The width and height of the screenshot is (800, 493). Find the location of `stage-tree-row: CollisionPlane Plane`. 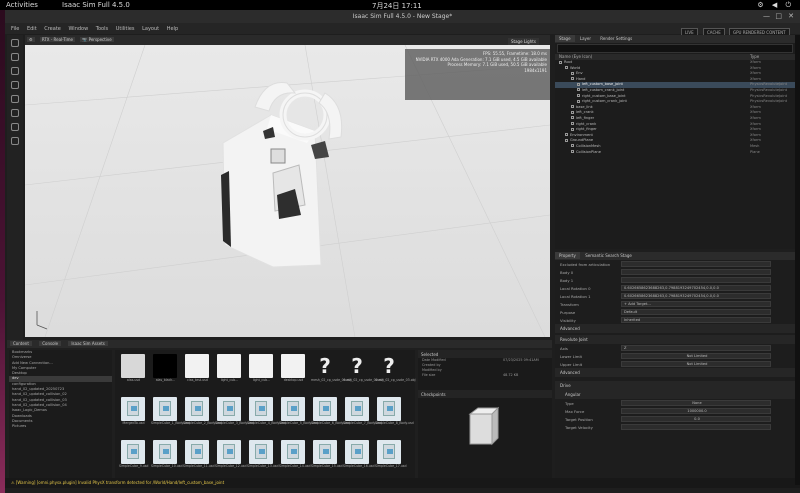

stage-tree-row: CollisionPlane Plane is located at coordinates (675, 153).